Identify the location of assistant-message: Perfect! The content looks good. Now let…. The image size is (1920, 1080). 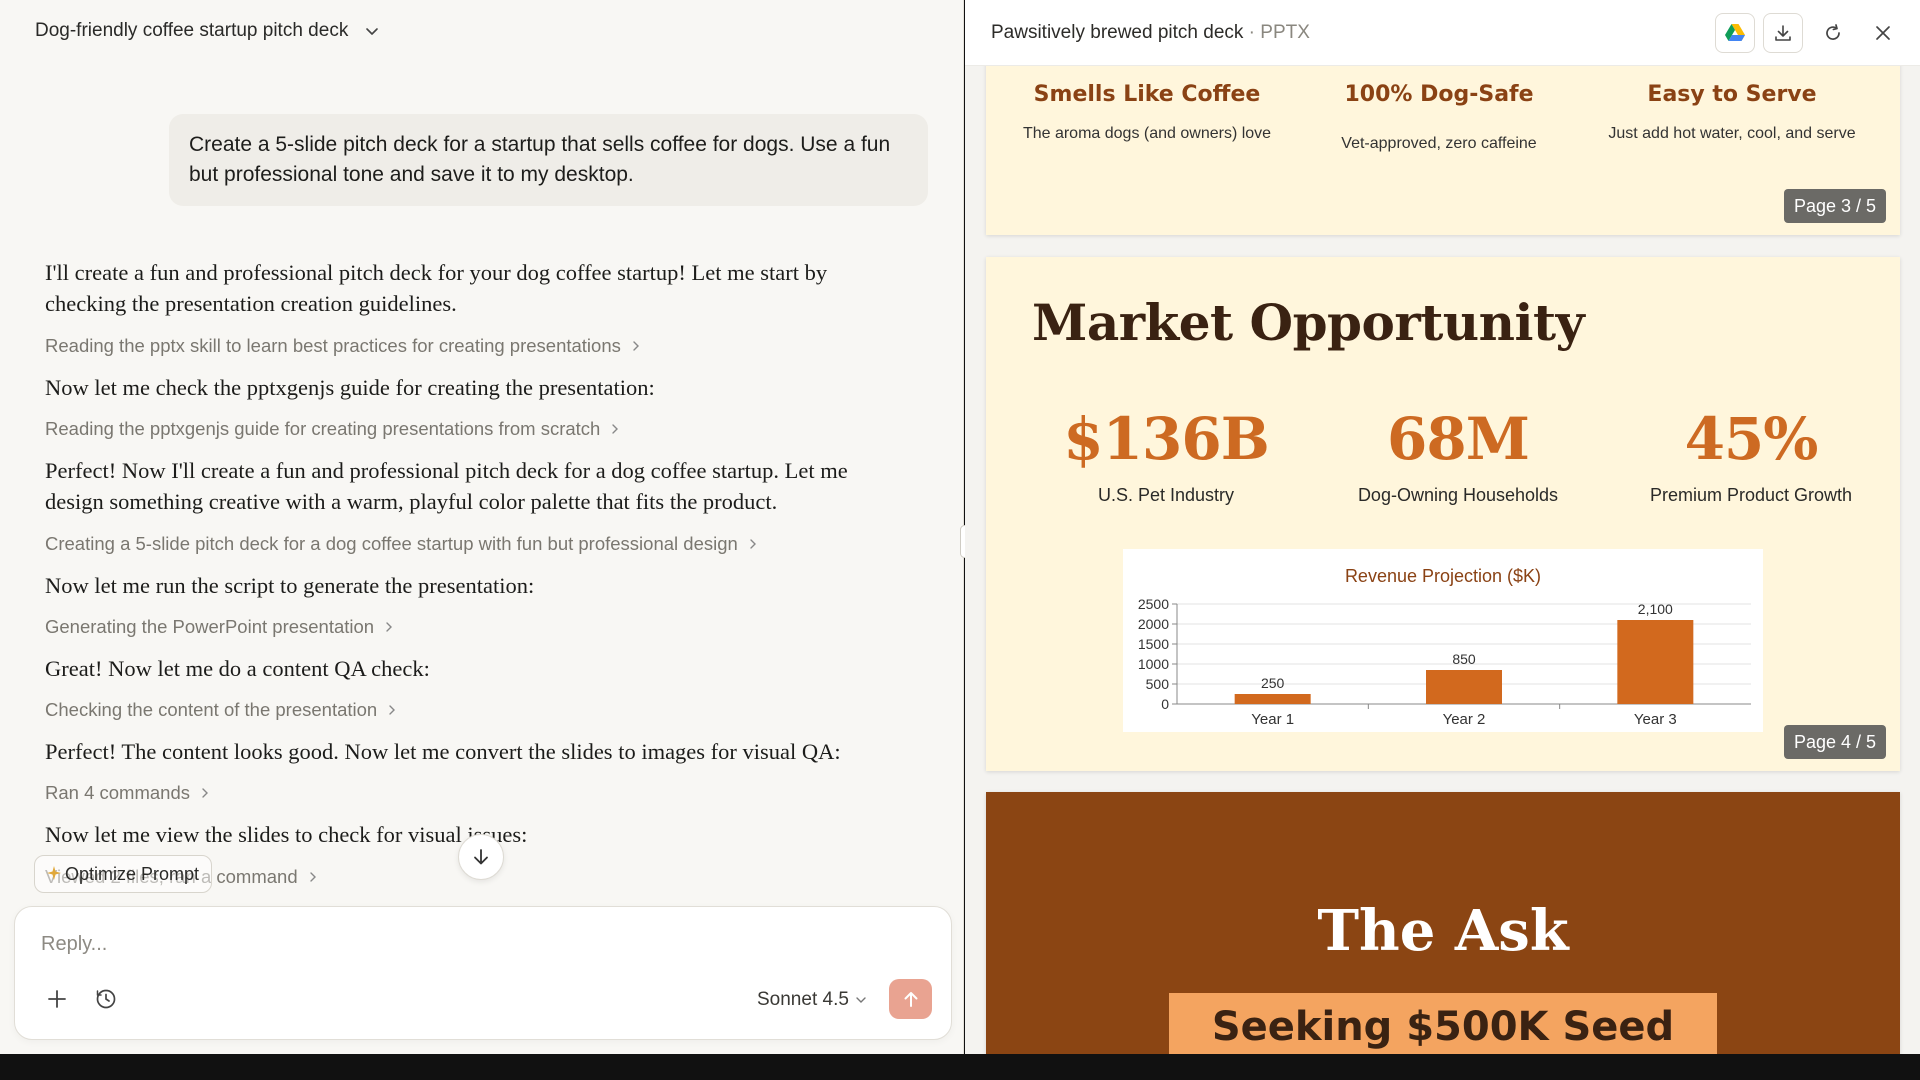
(443, 751).